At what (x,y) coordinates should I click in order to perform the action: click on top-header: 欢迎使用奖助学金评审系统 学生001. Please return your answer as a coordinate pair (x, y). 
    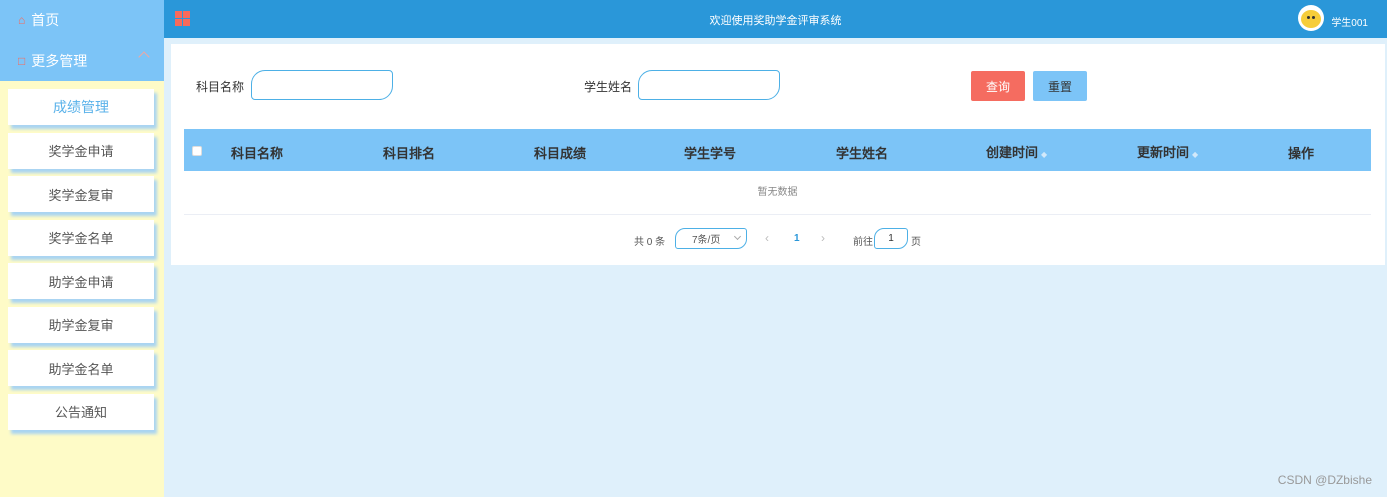
    Looking at the image, I should click on (775, 19).